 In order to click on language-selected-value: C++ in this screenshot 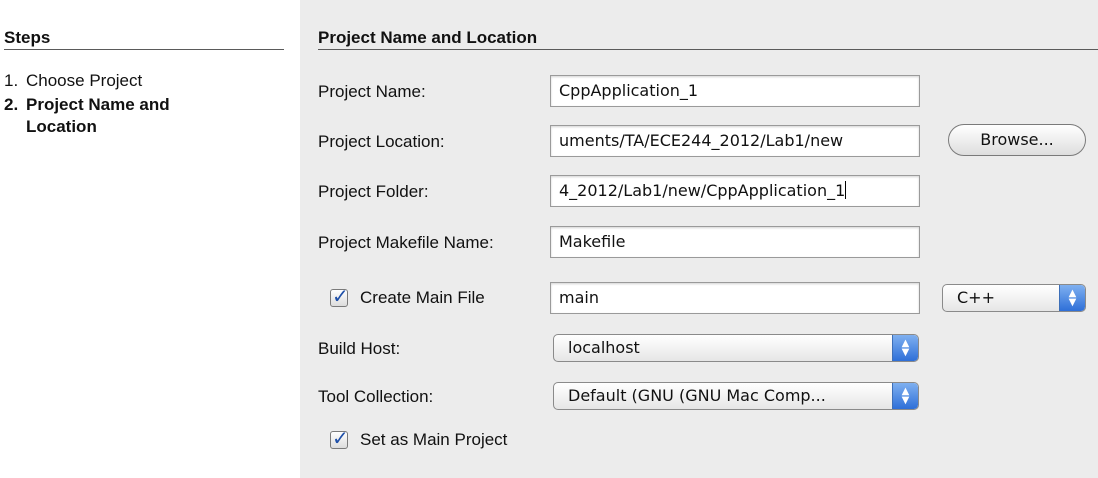, I will do `click(976, 297)`.